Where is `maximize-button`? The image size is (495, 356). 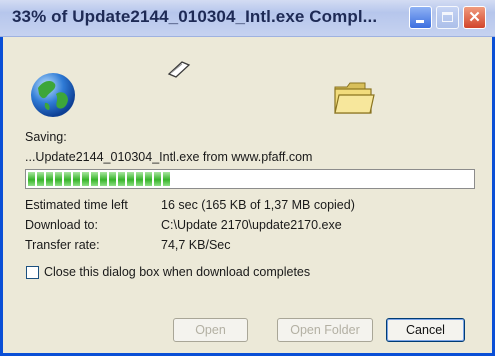
maximize-button is located at coordinates (447, 17).